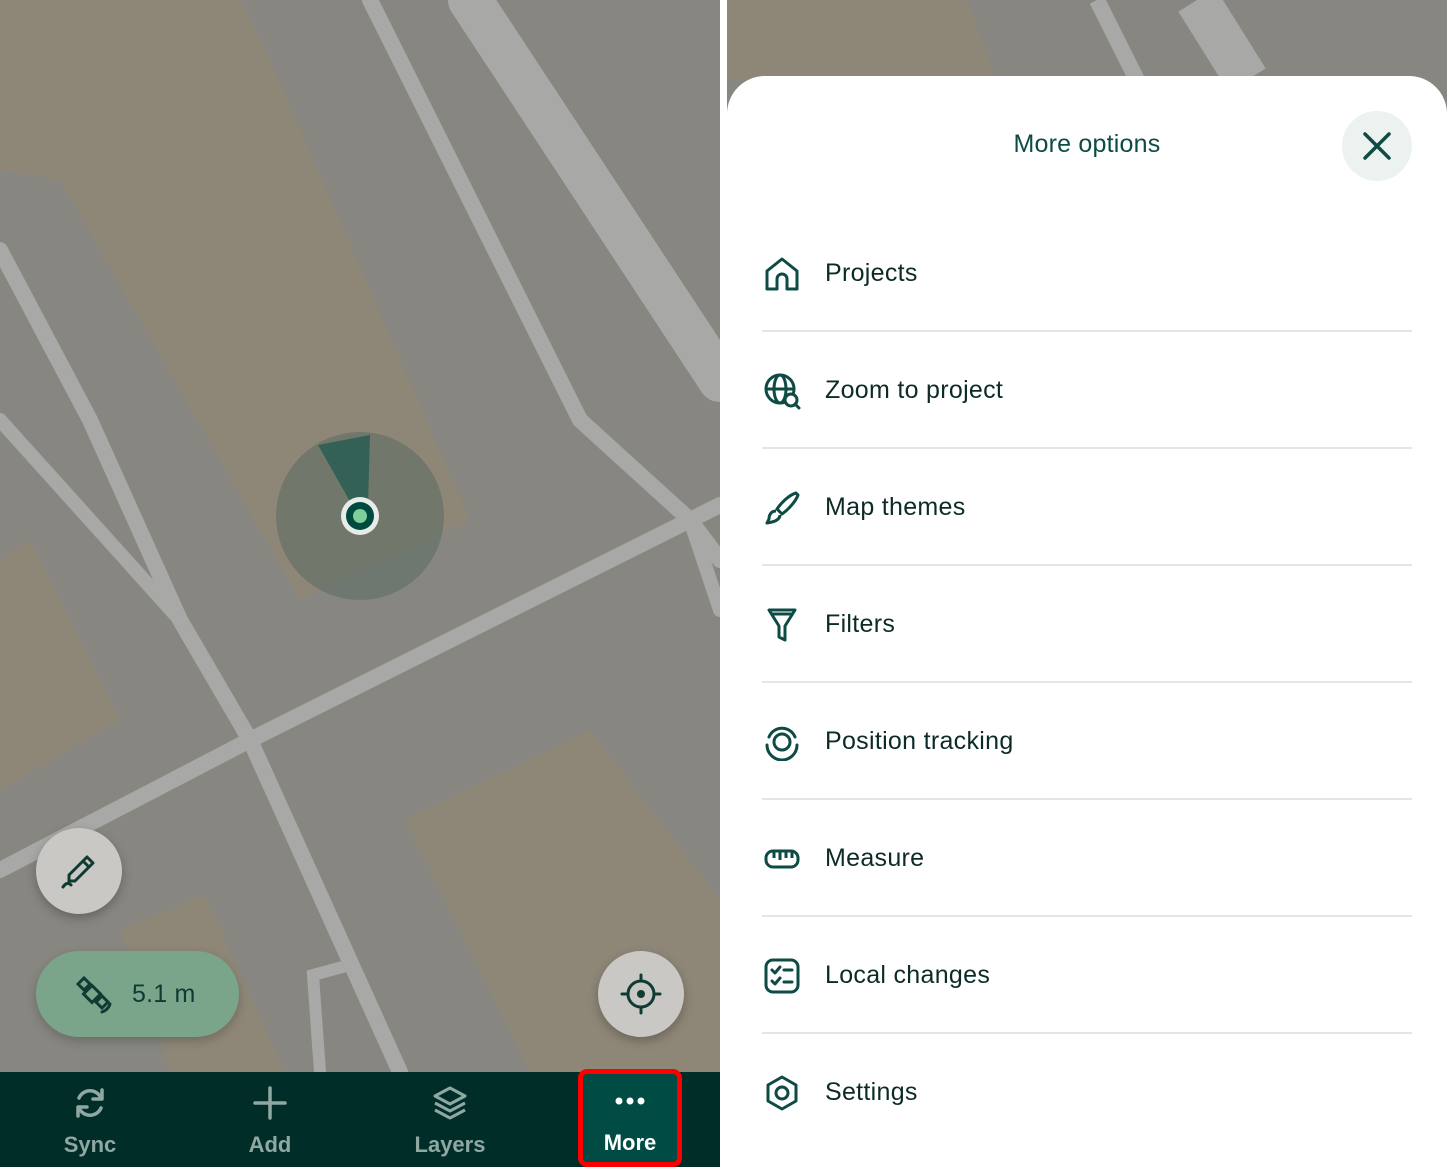 Image resolution: width=1447 pixels, height=1167 pixels. I want to click on nav-sync: Sync, so click(90, 1119).